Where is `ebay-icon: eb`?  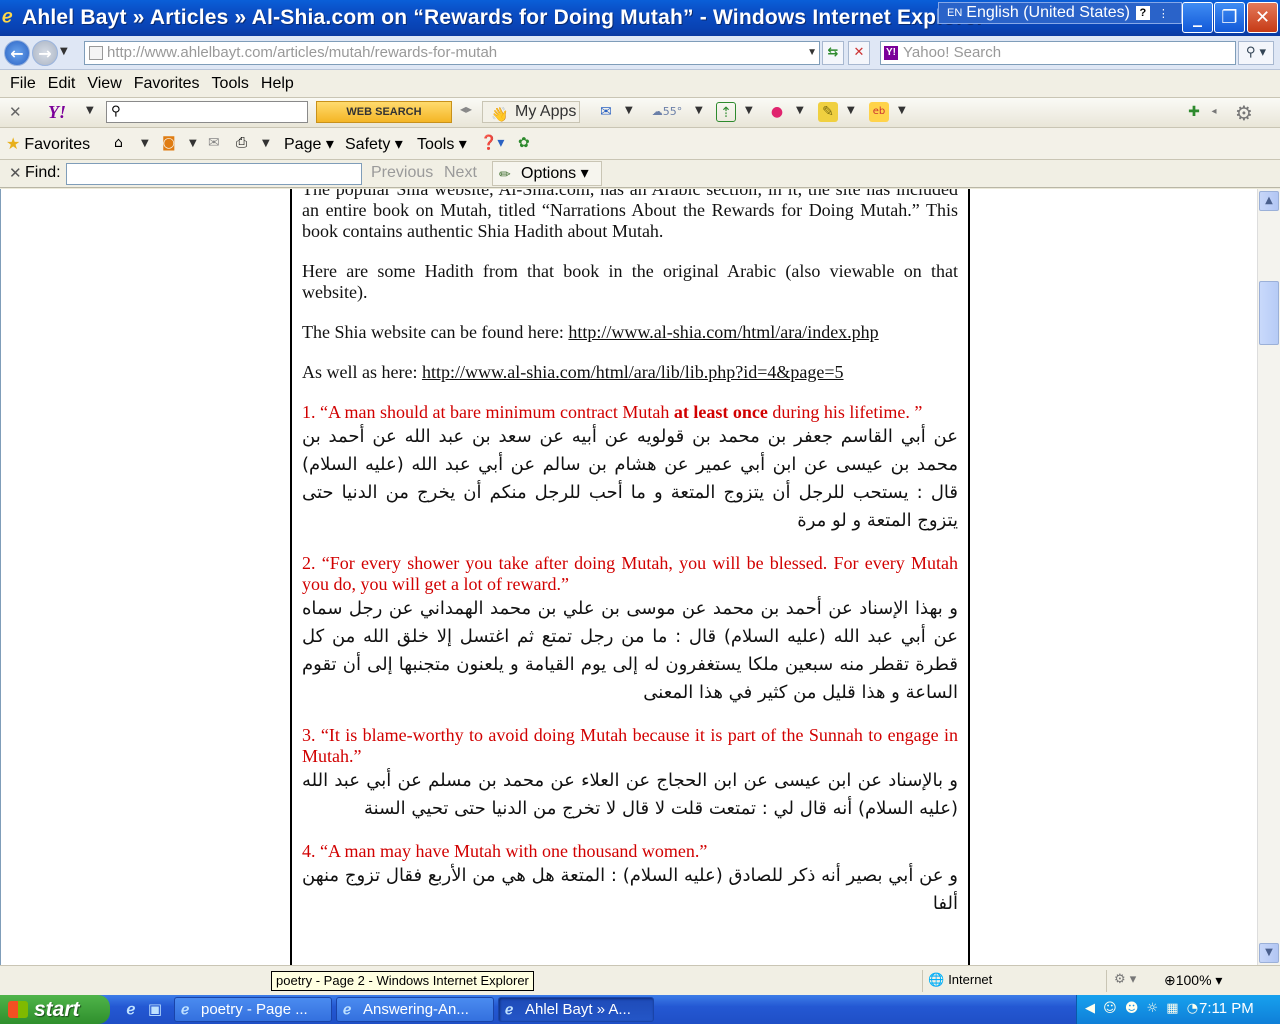
ebay-icon: eb is located at coordinates (879, 112).